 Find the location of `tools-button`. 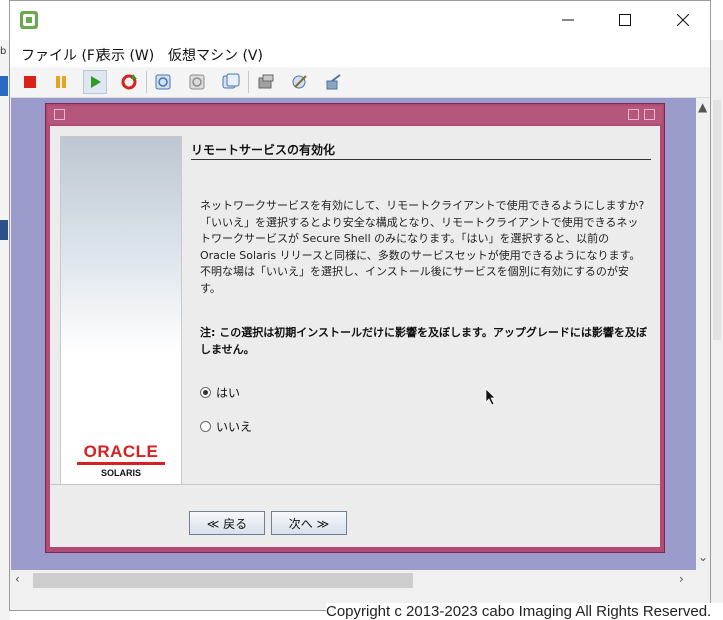

tools-button is located at coordinates (300, 82).